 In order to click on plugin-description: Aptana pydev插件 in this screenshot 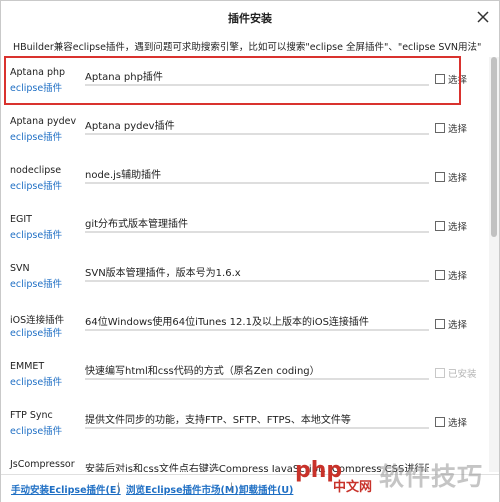, I will do `click(130, 126)`.